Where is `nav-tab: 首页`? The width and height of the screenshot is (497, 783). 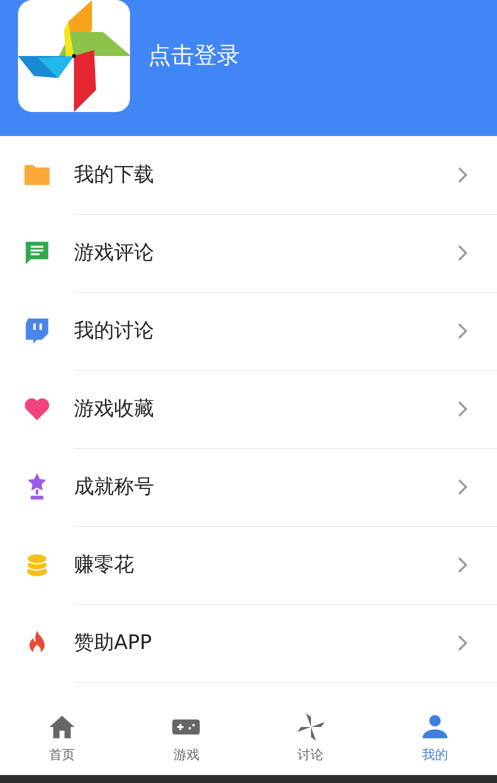 nav-tab: 首页 is located at coordinates (62, 737).